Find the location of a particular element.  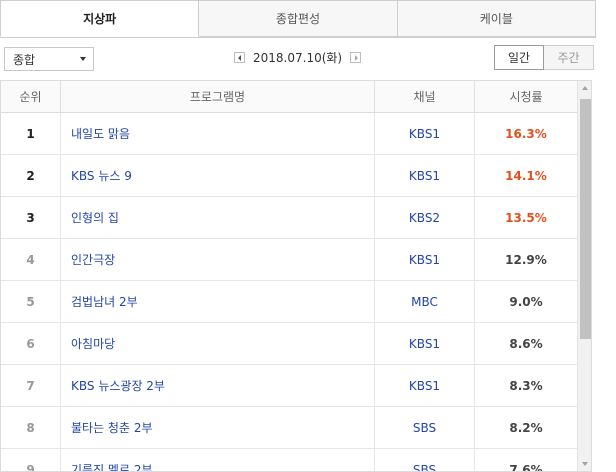

rating-cell: 14.1% is located at coordinates (526, 175).